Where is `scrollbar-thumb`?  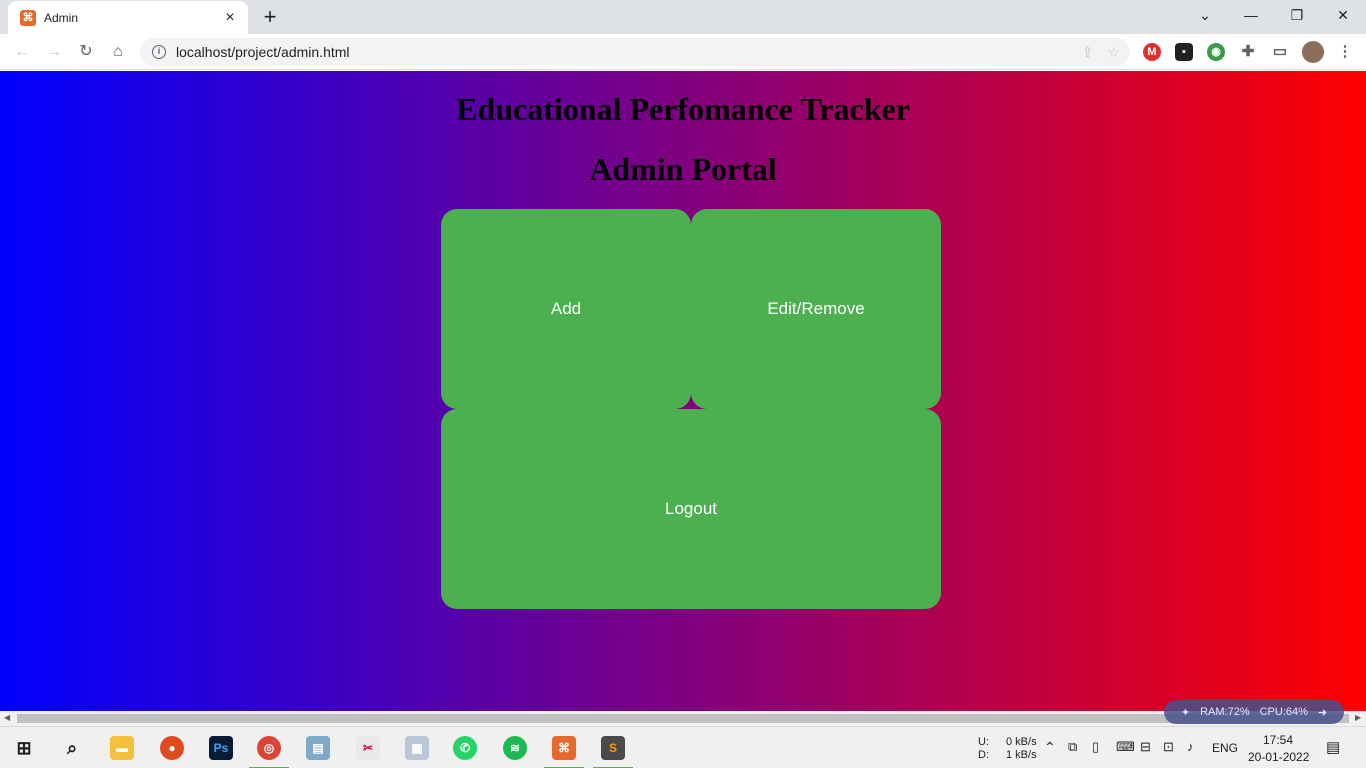 scrollbar-thumb is located at coordinates (683, 718).